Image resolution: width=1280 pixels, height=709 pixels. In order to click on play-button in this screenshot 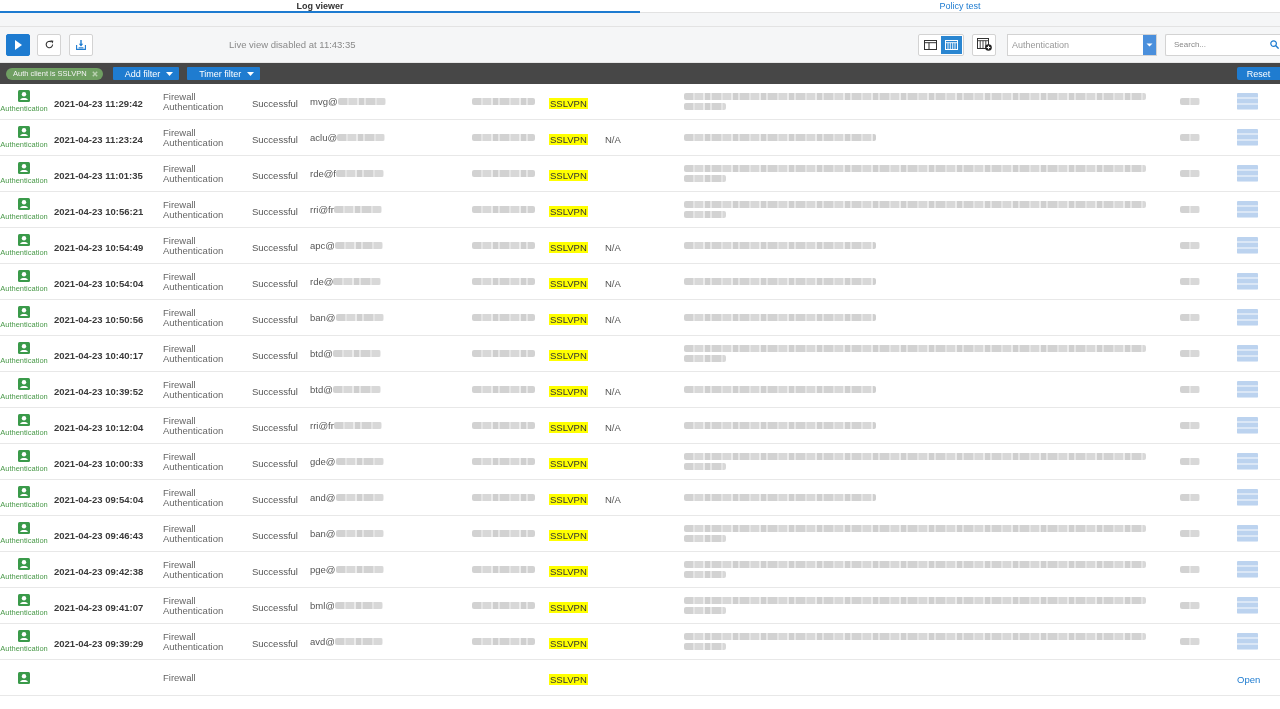, I will do `click(18, 44)`.